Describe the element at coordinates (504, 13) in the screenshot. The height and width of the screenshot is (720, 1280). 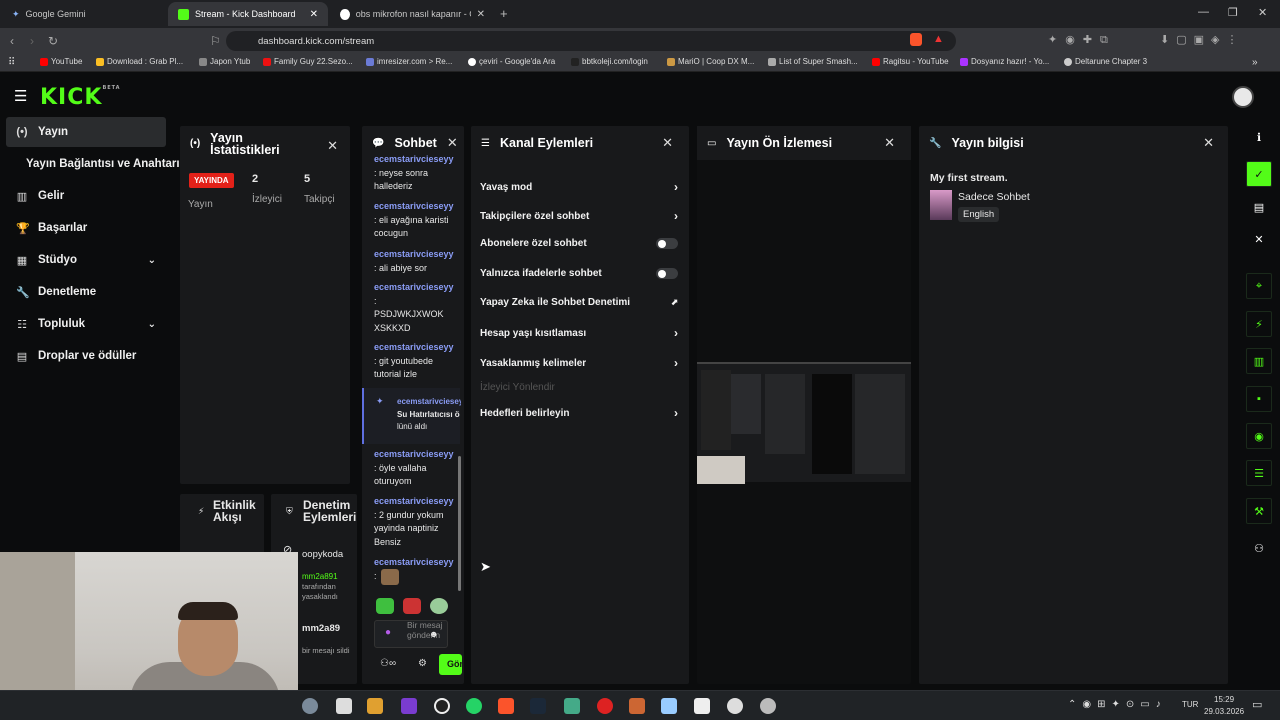
I see `new-tab-icon: +` at that location.